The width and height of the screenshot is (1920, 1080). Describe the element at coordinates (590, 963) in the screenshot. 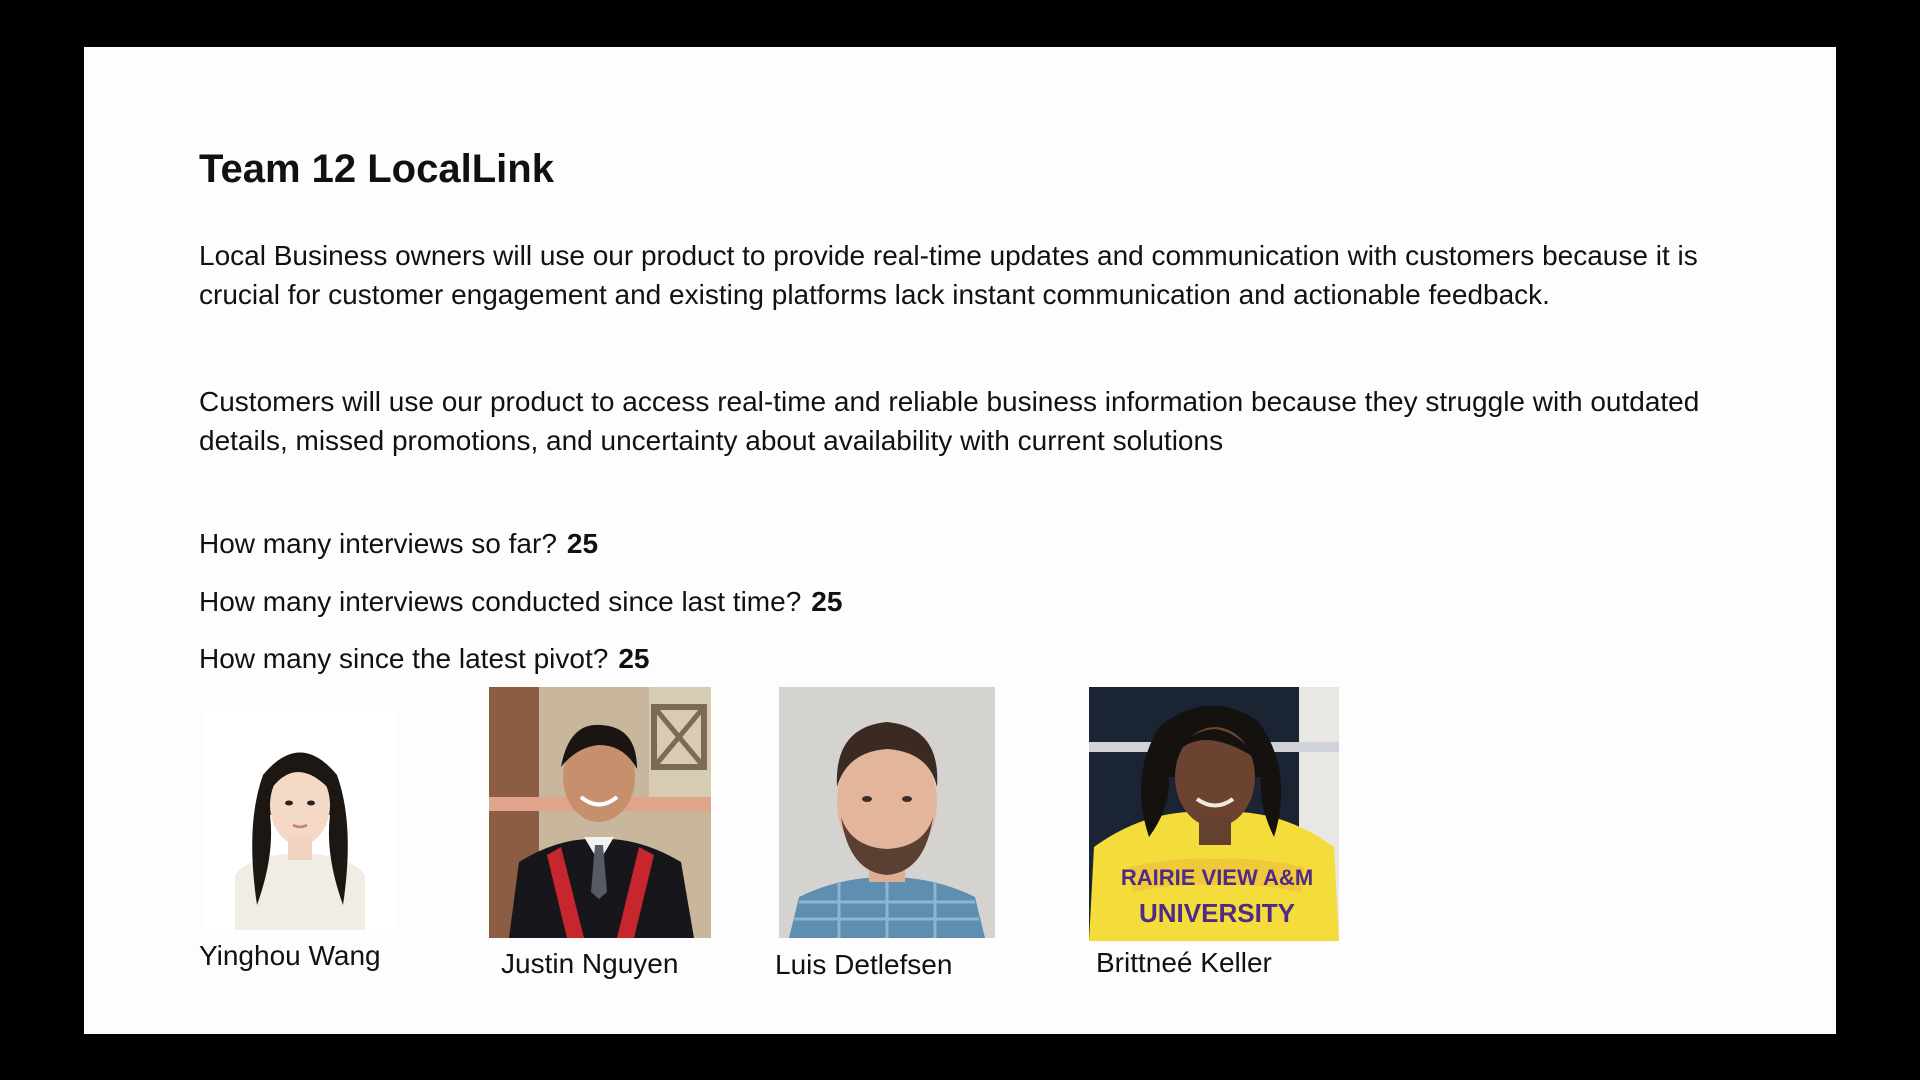

I see `team-member-name: Justin Nguyen` at that location.